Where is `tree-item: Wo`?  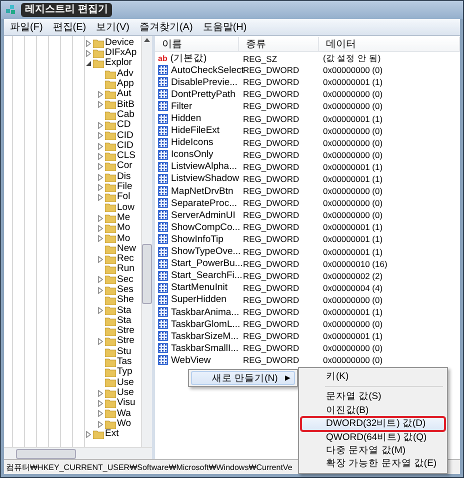 tree-item: Wo is located at coordinates (124, 424).